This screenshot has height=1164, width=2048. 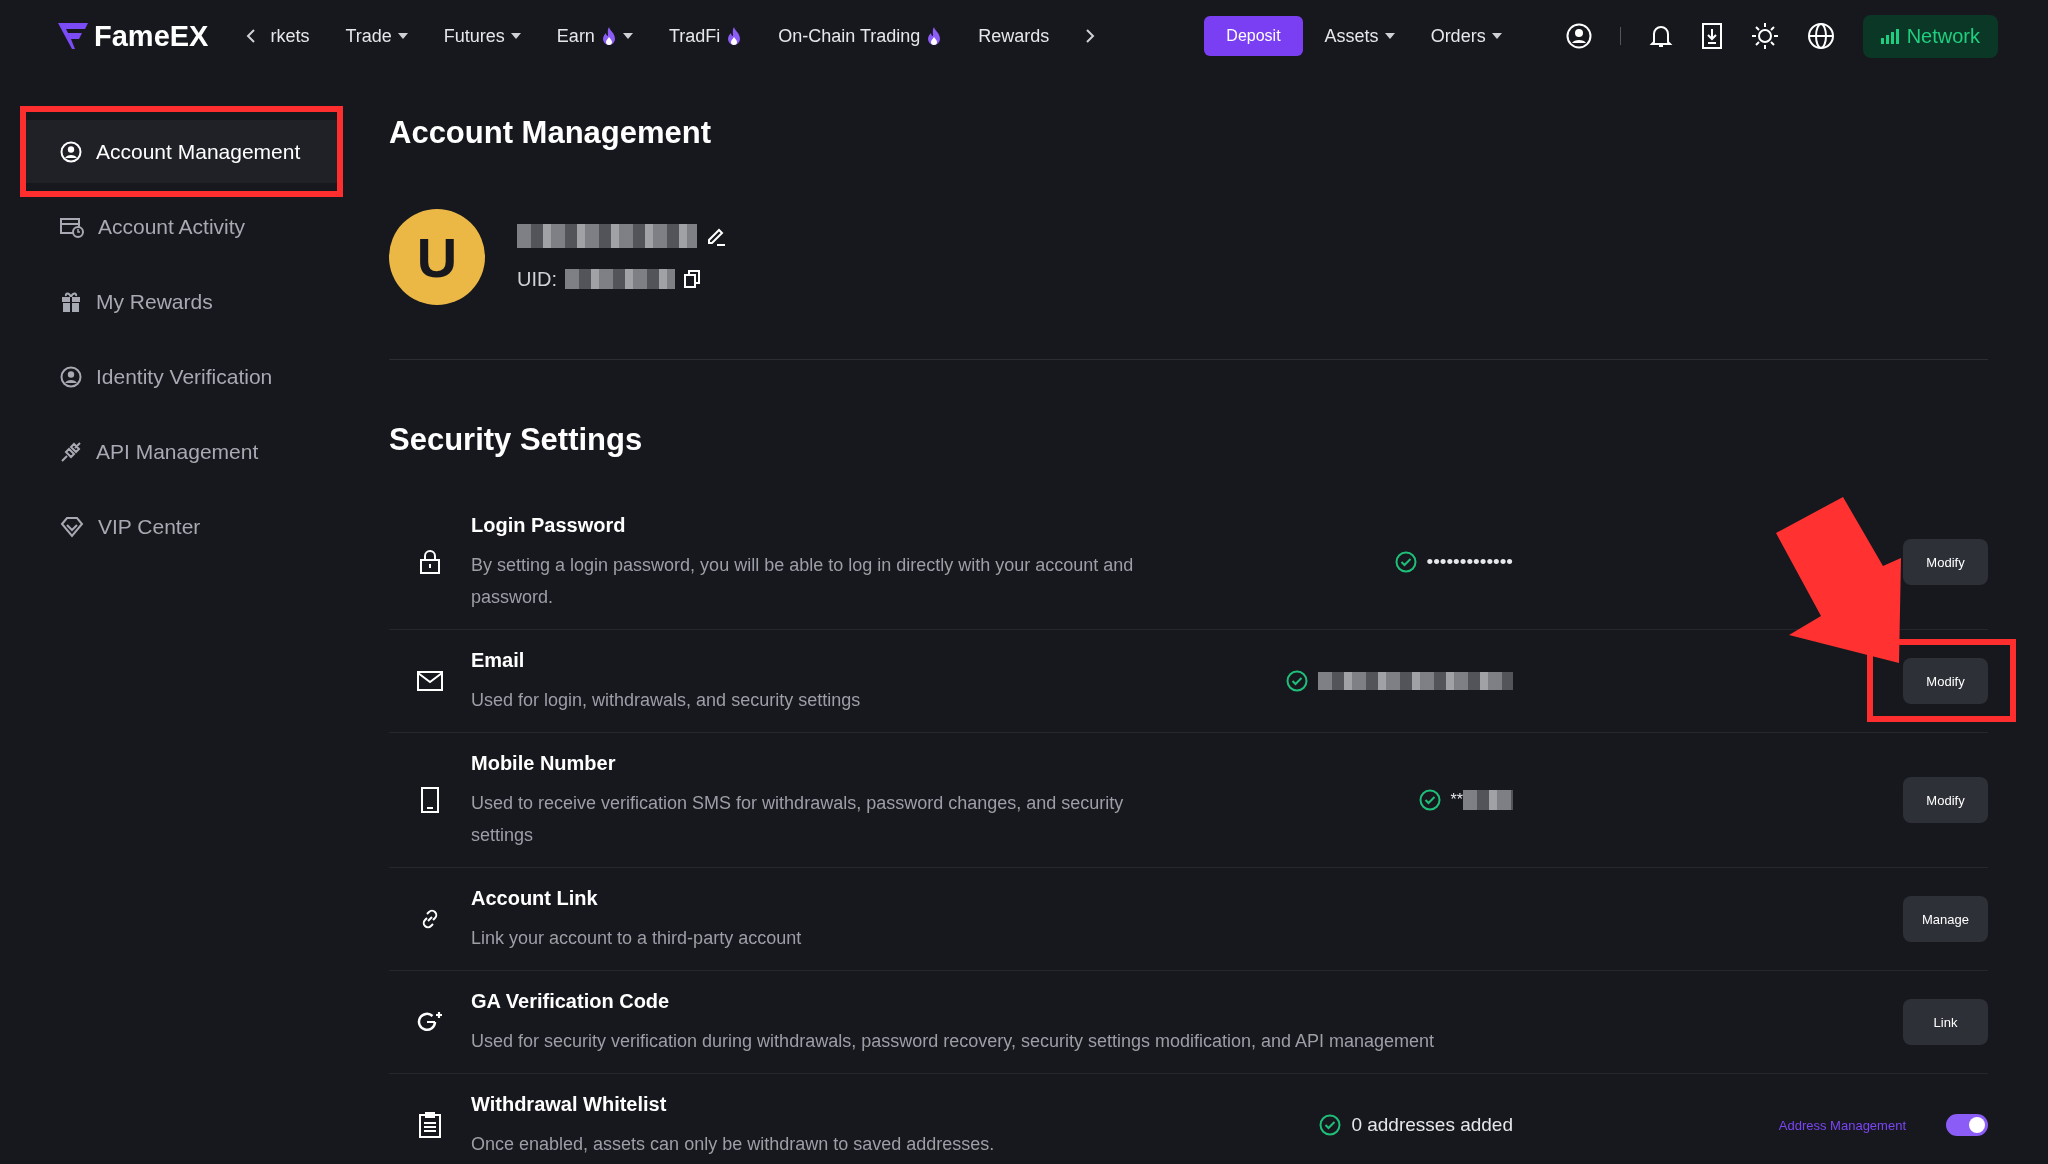 I want to click on calendar-clock-icon, so click(x=72, y=226).